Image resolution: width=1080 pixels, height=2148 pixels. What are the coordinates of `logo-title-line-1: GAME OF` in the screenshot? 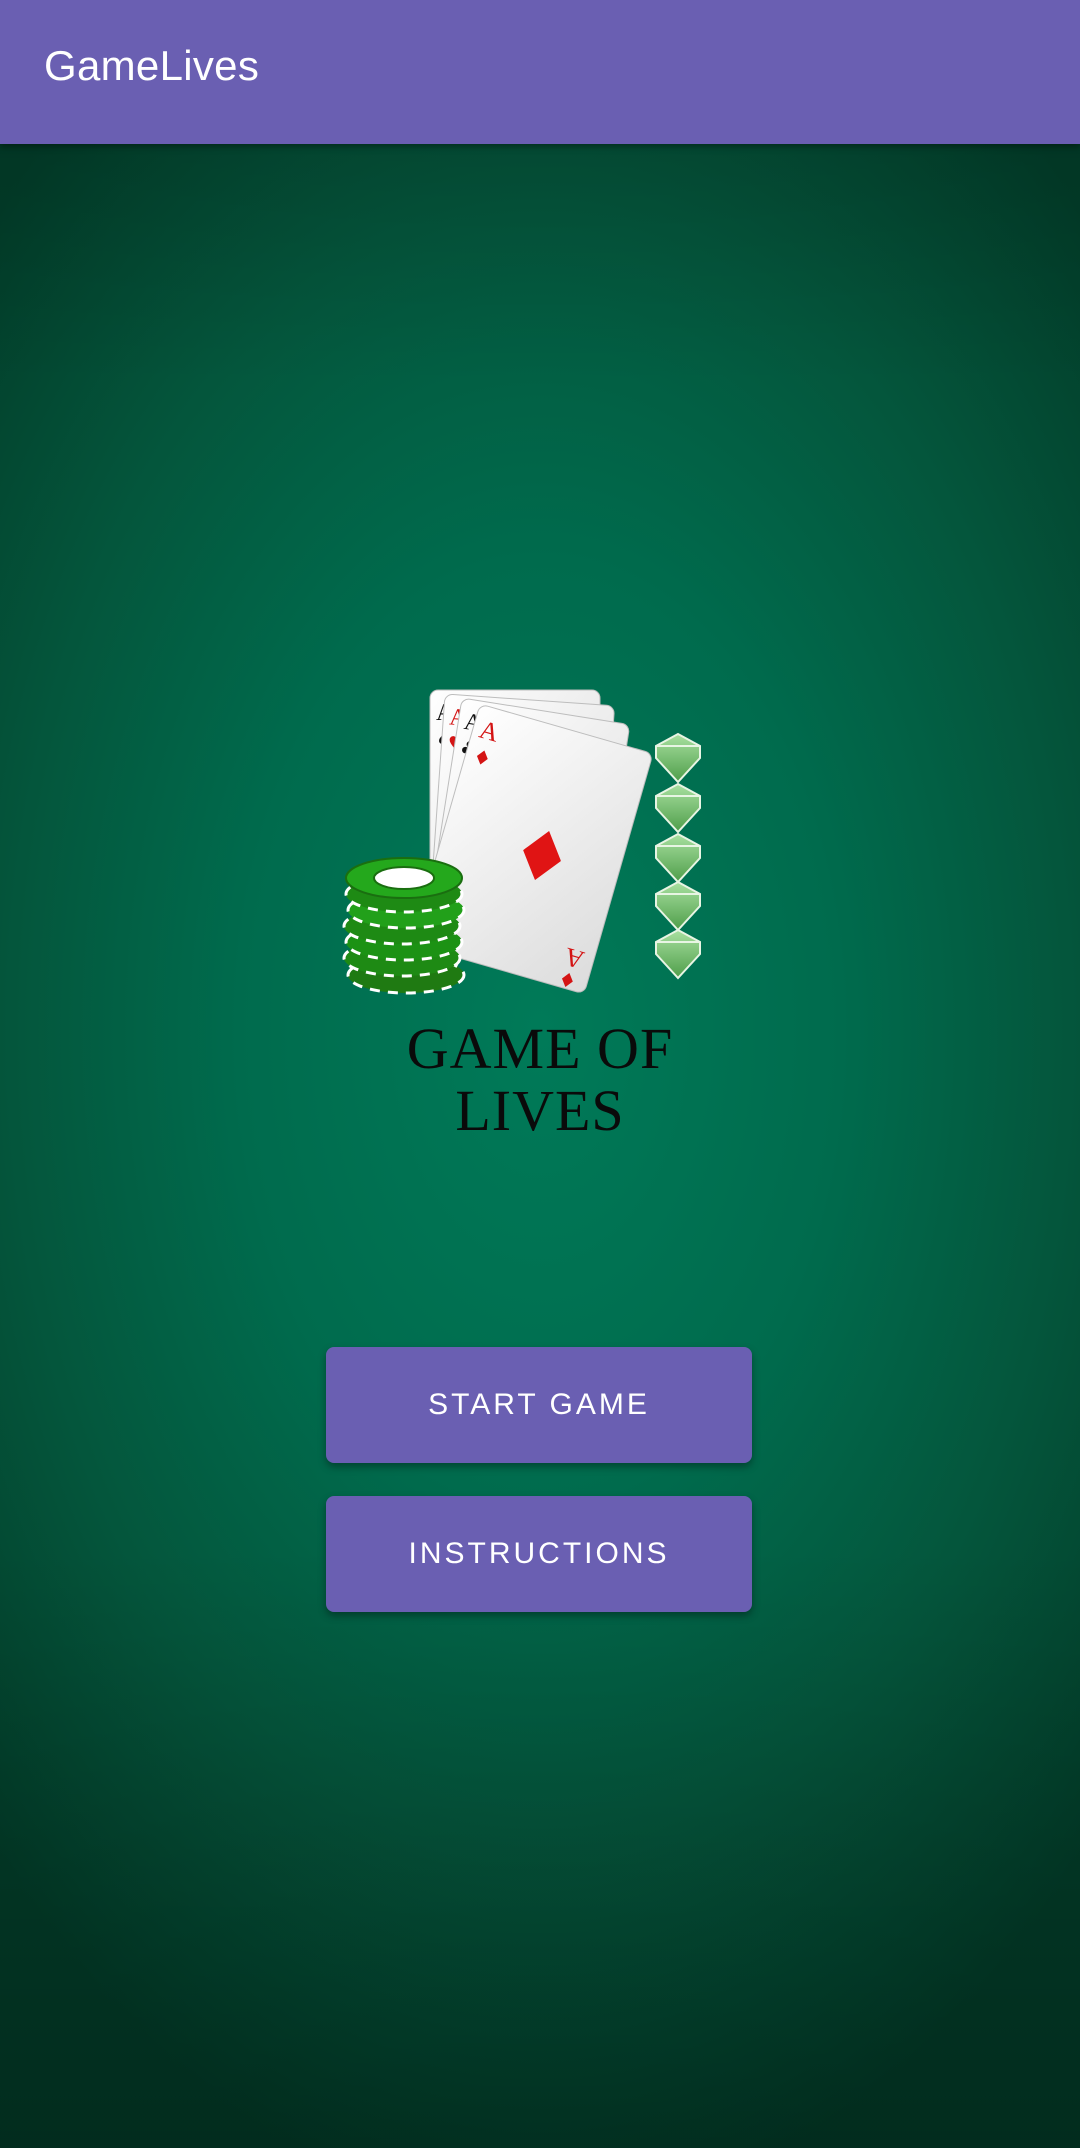 It's located at (540, 1048).